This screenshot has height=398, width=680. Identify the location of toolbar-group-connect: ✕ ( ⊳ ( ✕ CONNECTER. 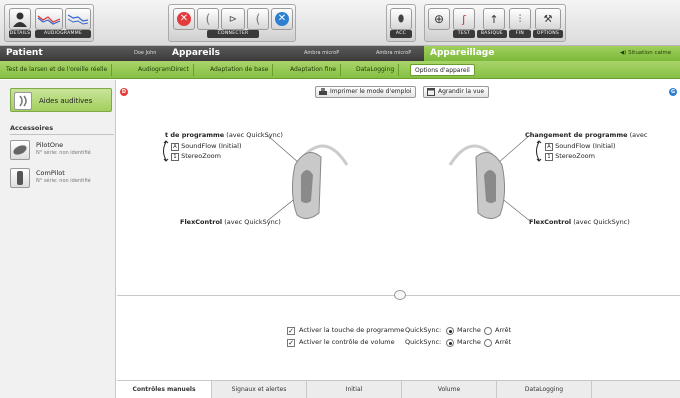
(232, 23).